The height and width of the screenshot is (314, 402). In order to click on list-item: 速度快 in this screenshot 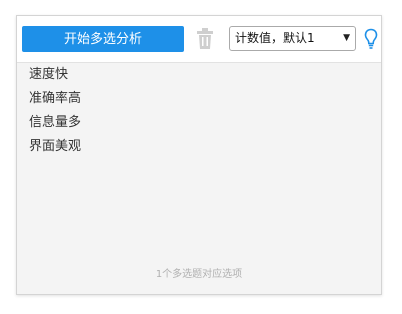, I will do `click(199, 75)`.